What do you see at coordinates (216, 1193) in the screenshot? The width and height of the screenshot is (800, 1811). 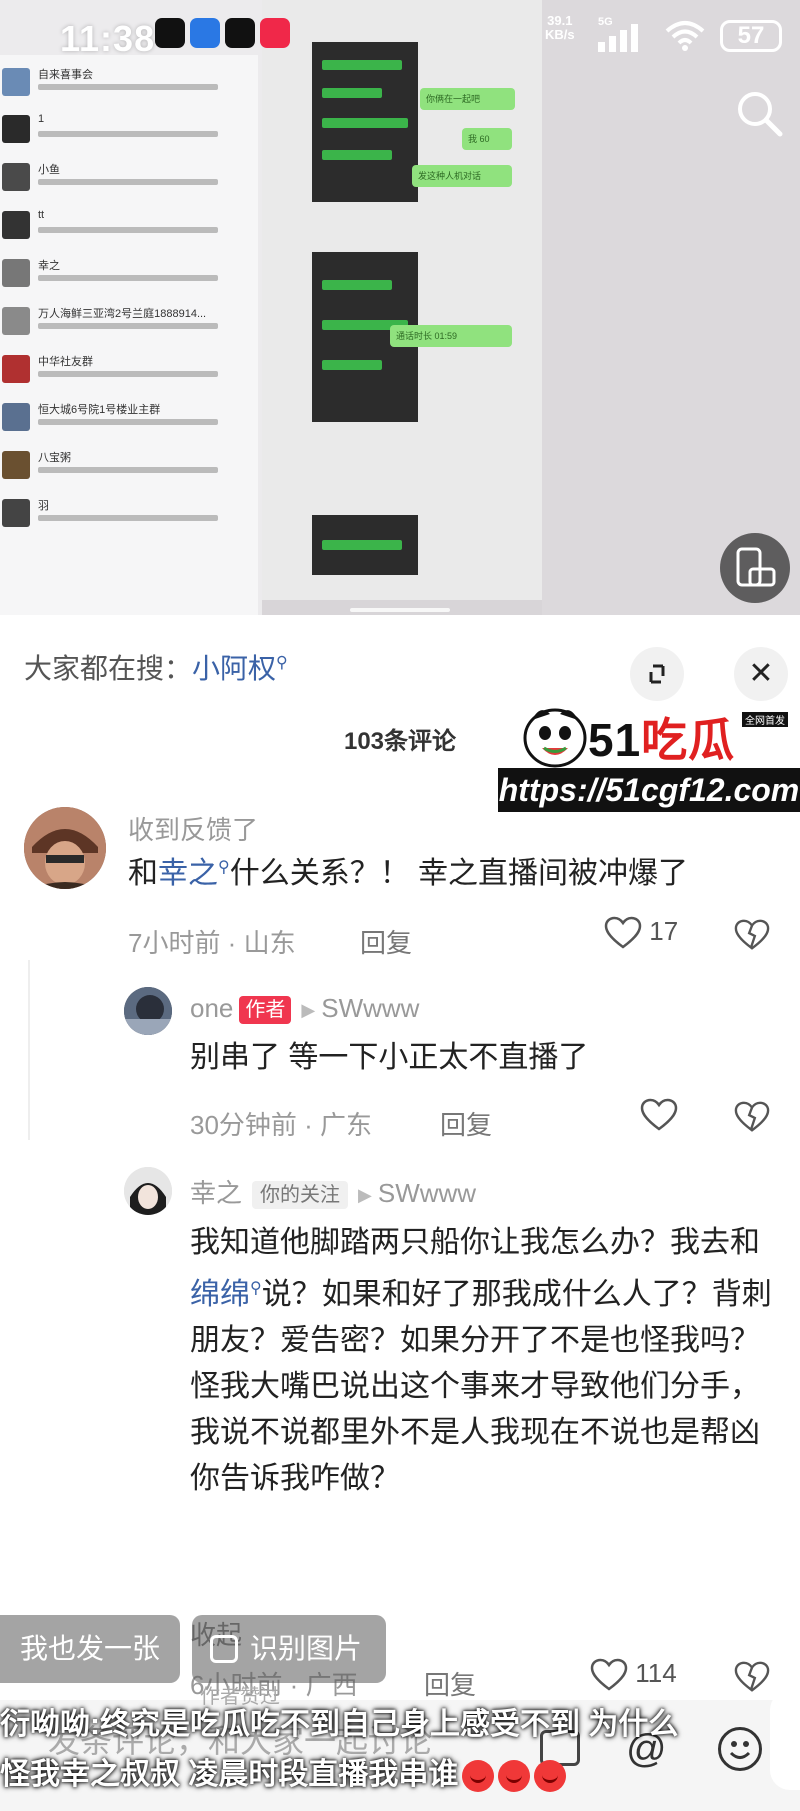 I see `comment-username: 幸之` at bounding box center [216, 1193].